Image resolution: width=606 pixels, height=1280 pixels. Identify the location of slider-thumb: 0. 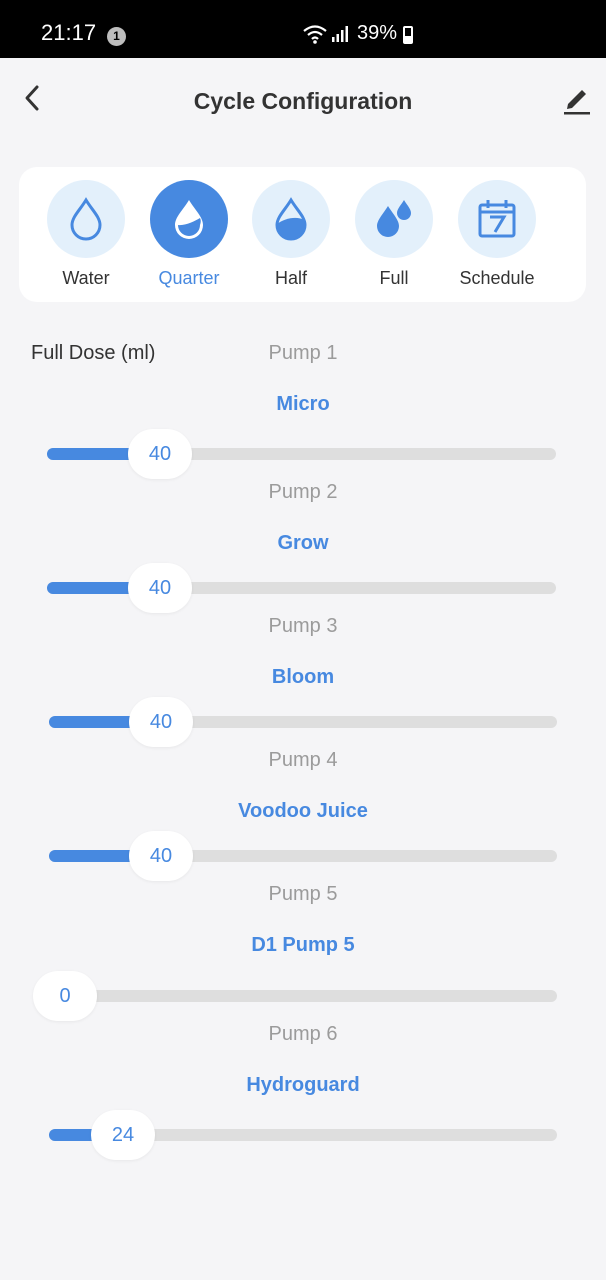
(65, 996).